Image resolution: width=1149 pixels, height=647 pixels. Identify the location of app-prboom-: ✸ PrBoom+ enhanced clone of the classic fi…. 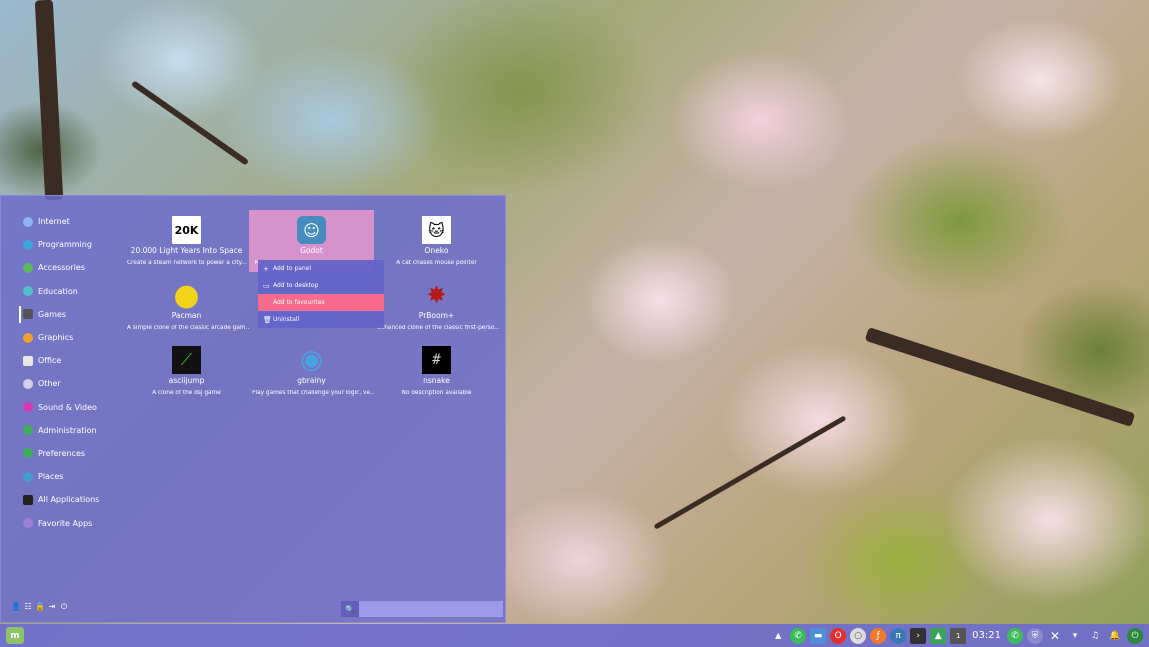
(436, 306).